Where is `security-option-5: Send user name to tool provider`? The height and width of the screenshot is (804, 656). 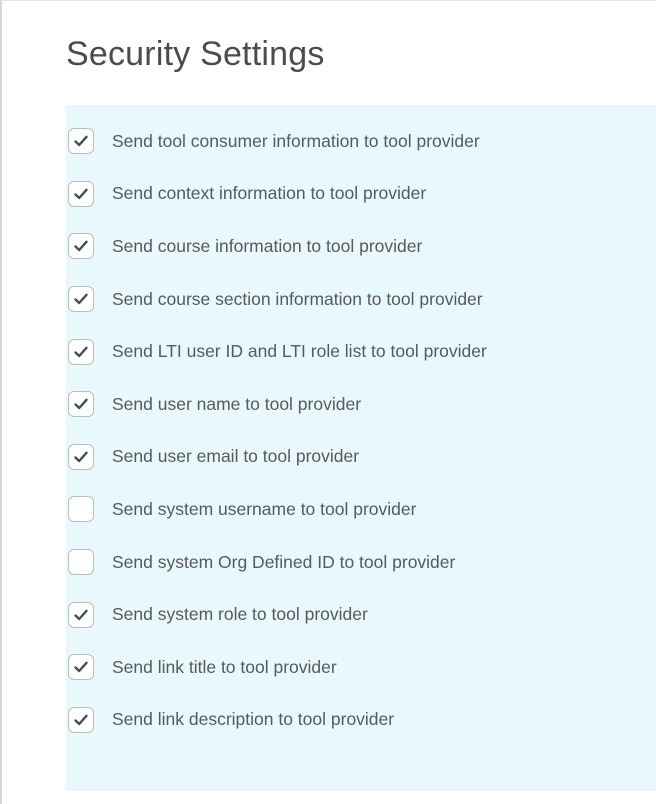
security-option-5: Send user name to tool provider is located at coordinates (276, 404).